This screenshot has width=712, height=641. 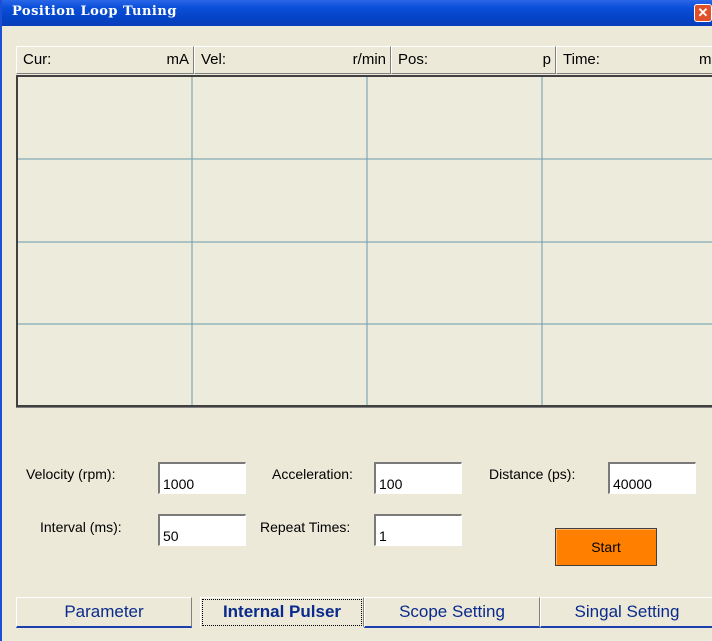 I want to click on interval-input, so click(x=202, y=530).